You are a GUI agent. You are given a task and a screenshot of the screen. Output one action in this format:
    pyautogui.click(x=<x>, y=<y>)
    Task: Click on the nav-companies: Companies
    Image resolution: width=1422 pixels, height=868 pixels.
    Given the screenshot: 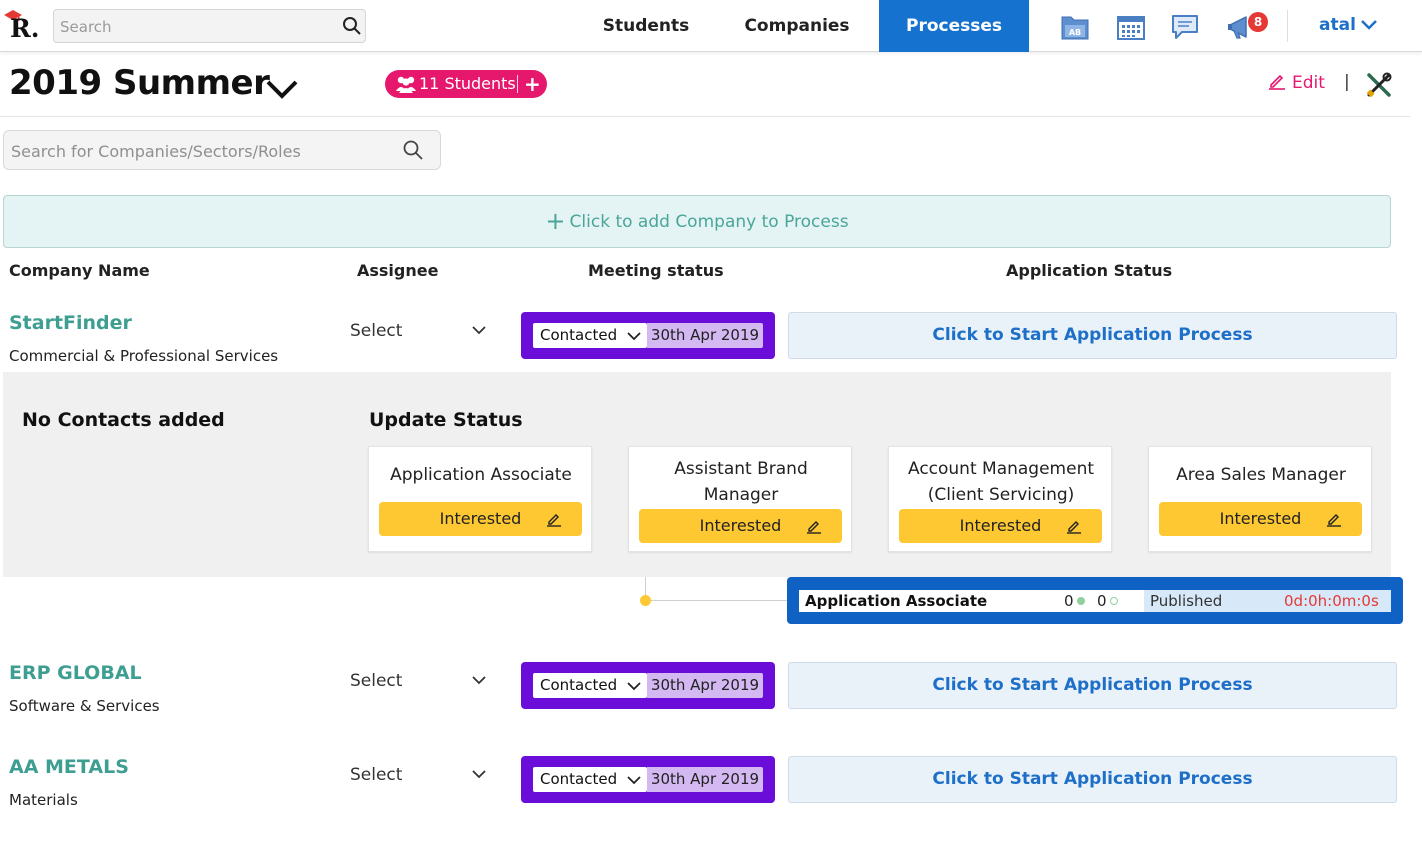 What is the action you would take?
    pyautogui.click(x=797, y=26)
    